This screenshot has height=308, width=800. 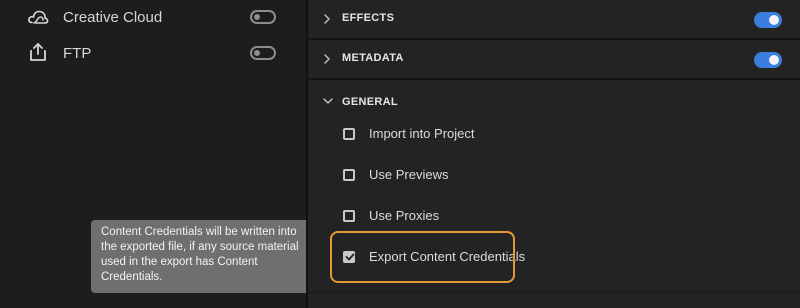 What do you see at coordinates (368, 18) in the screenshot?
I see `section-title: EFFECTS` at bounding box center [368, 18].